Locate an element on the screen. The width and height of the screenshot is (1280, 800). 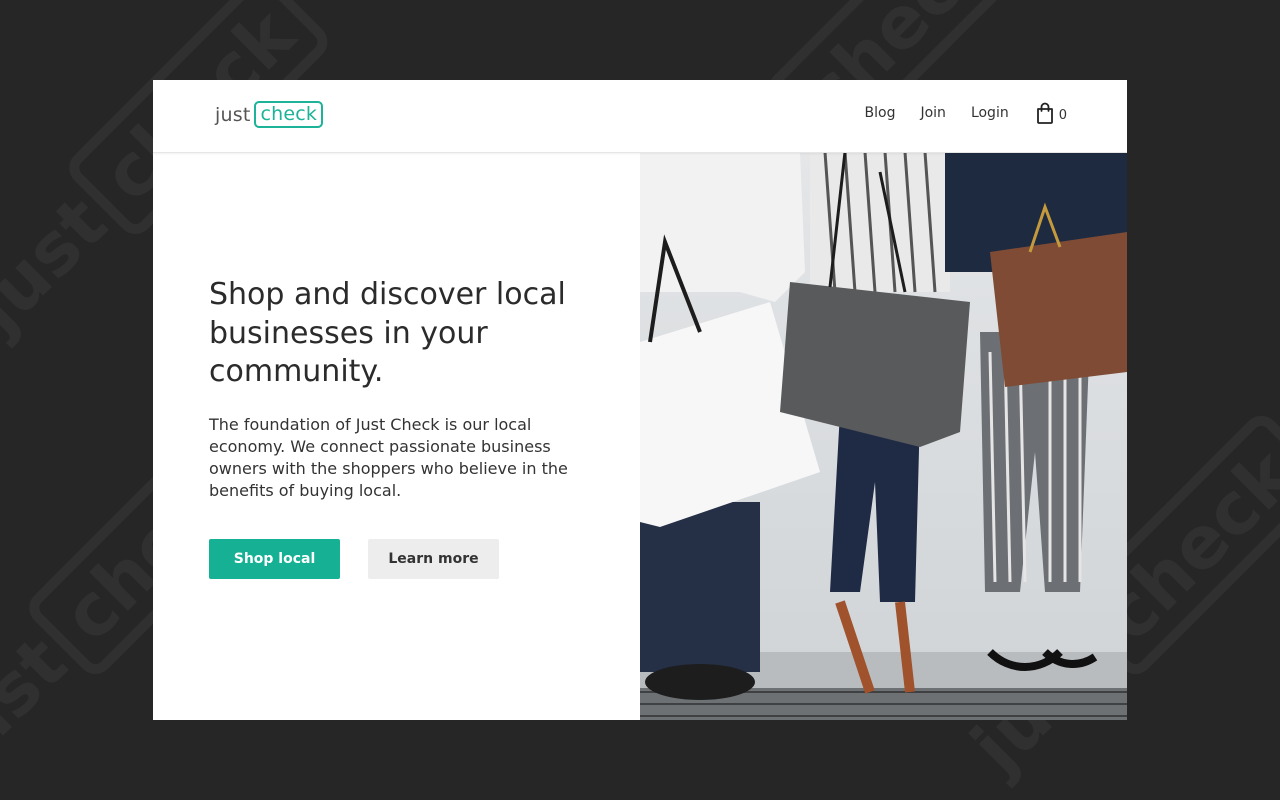
cart-button: 0 is located at coordinates (1051, 113).